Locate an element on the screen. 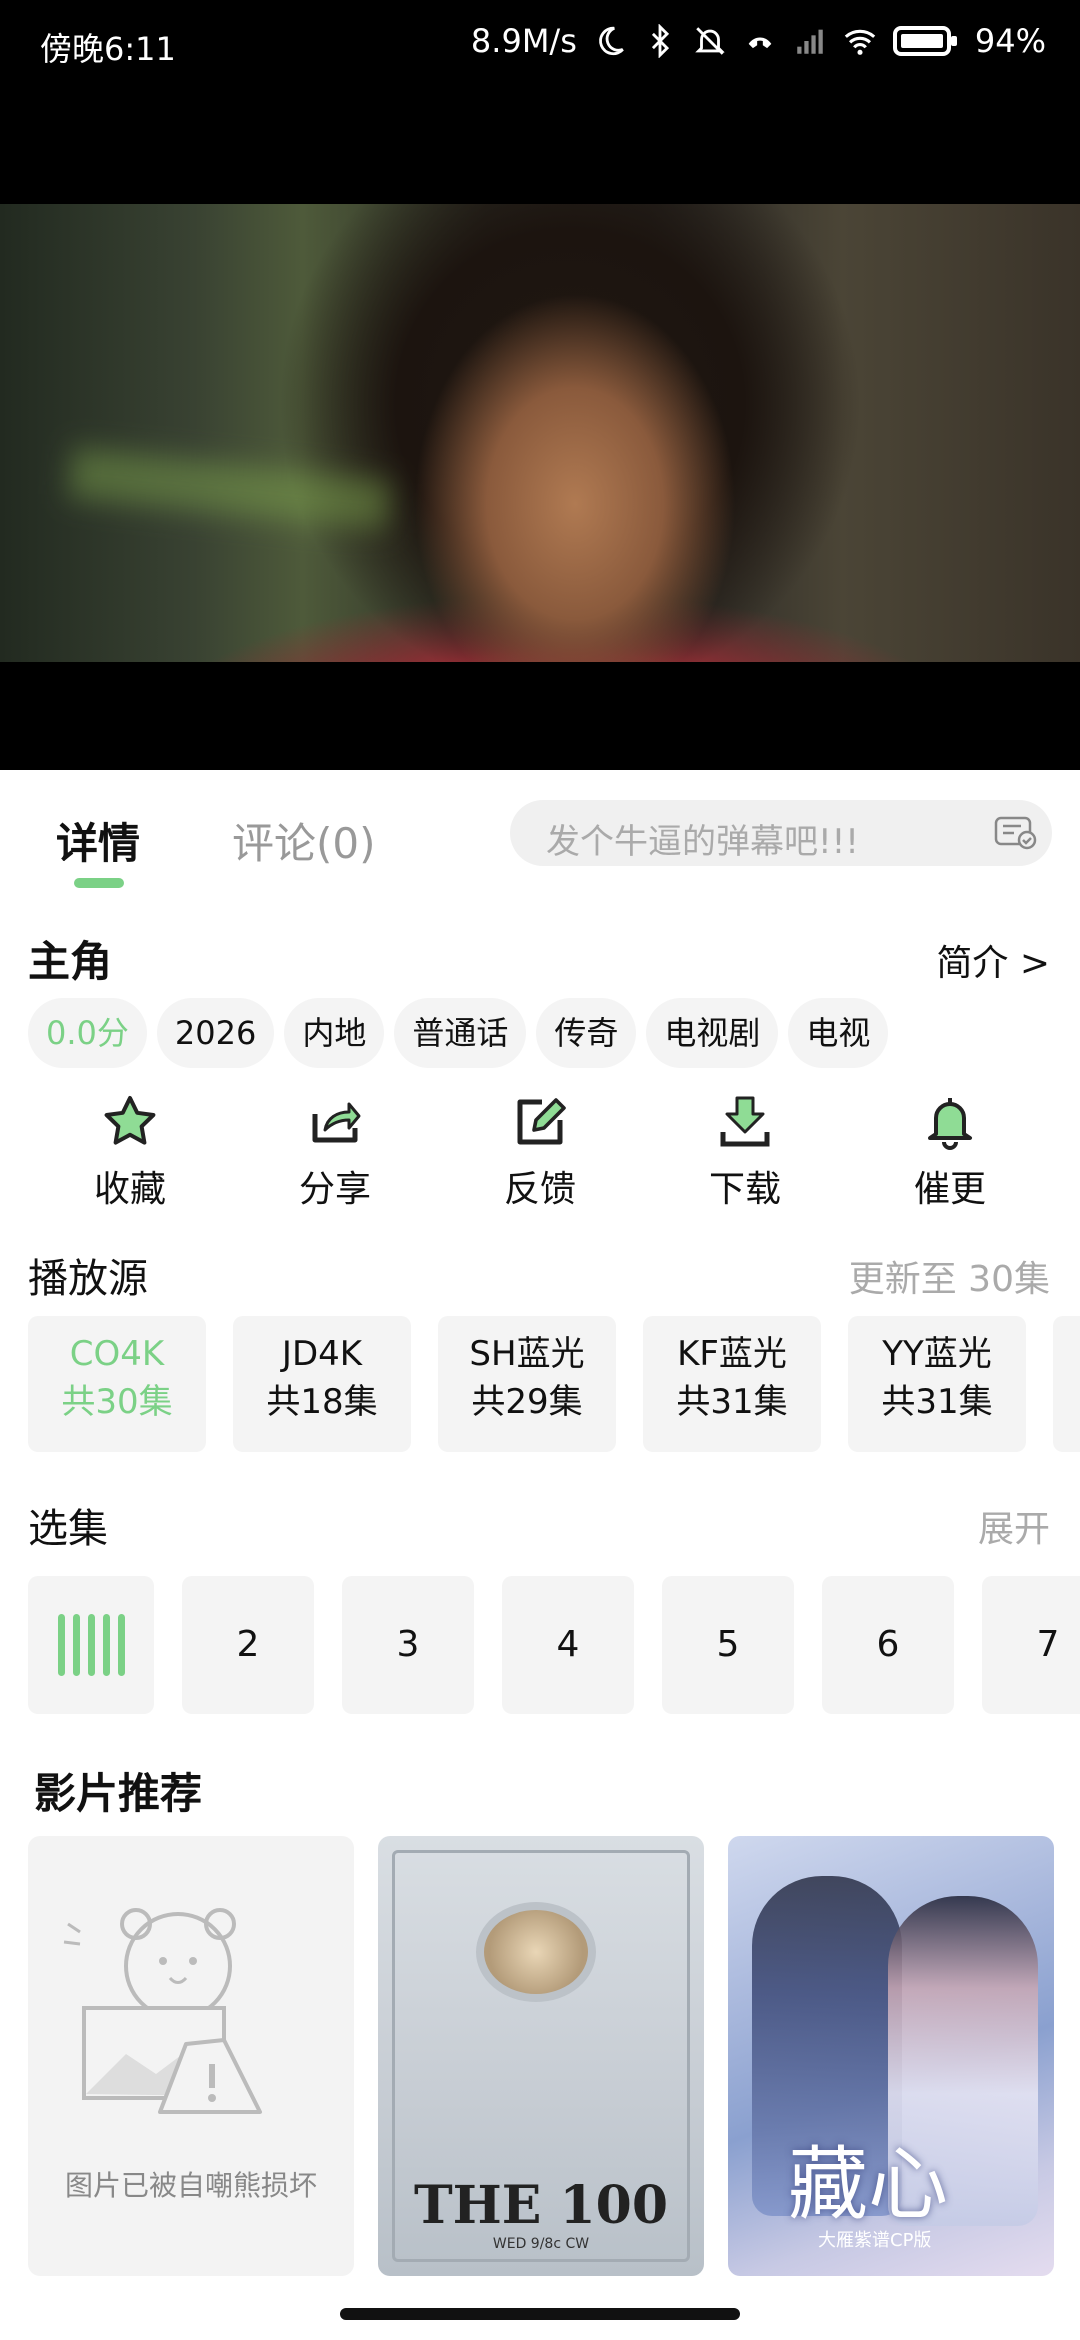  moon-icon is located at coordinates (611, 41).